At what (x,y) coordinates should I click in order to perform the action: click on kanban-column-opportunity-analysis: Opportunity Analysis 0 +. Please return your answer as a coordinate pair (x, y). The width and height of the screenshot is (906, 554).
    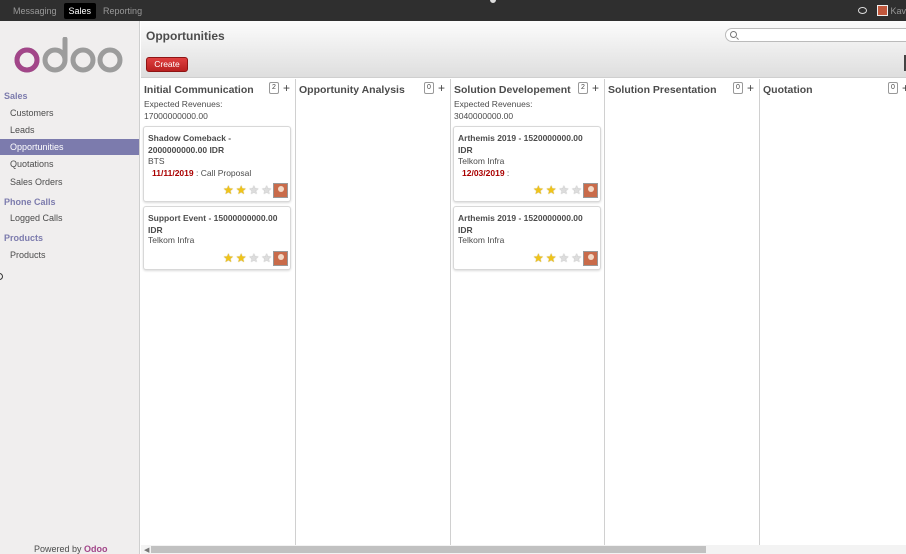
    Looking at the image, I should click on (373, 312).